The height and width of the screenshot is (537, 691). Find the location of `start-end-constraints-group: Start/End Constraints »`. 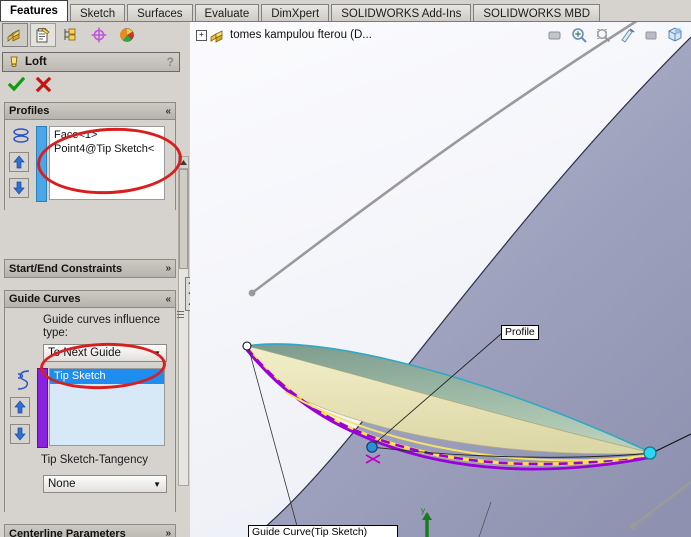

start-end-constraints-group: Start/End Constraints » is located at coordinates (90, 268).